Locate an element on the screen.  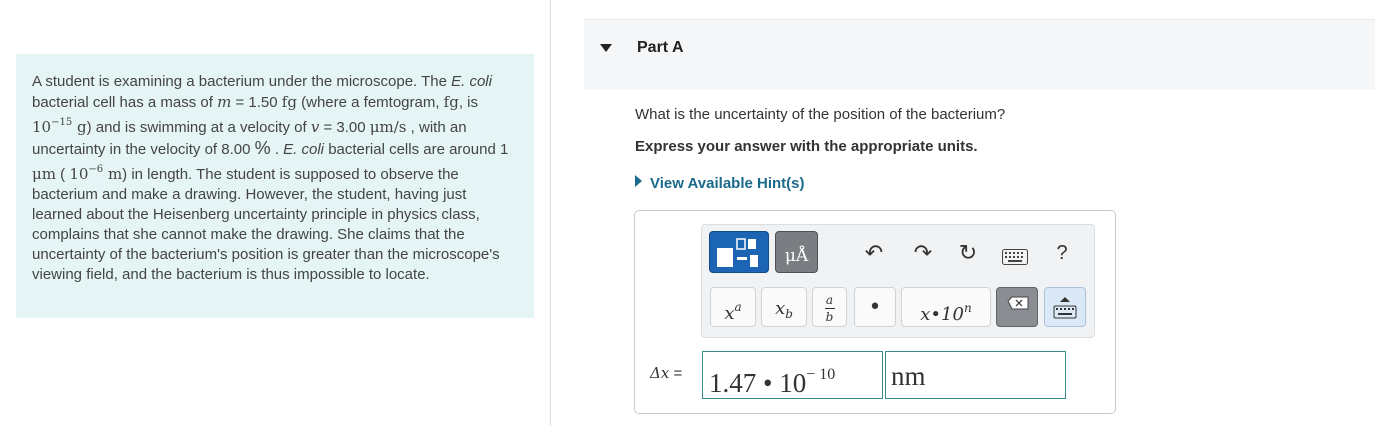
view-hints-link: View Available Hint(s) is located at coordinates (720, 183).